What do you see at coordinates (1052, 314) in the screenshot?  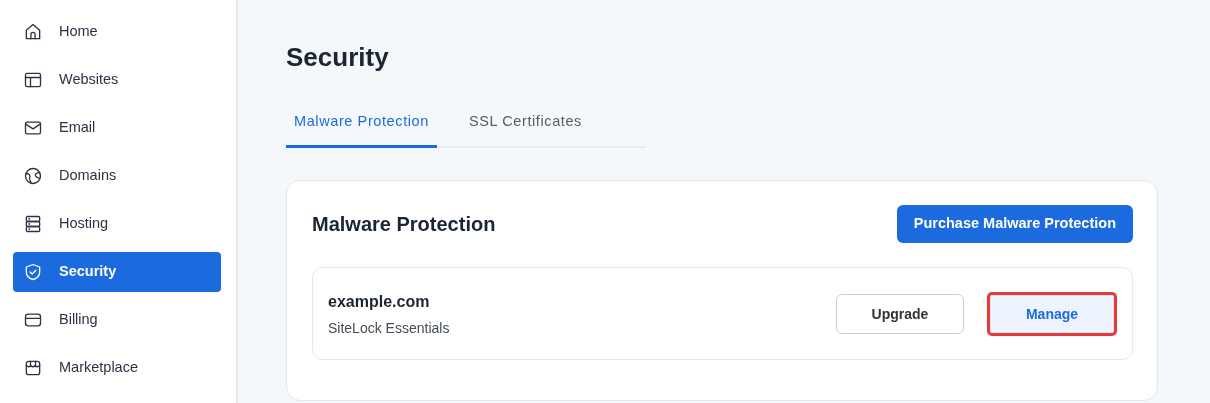 I see `action-button: Manage` at bounding box center [1052, 314].